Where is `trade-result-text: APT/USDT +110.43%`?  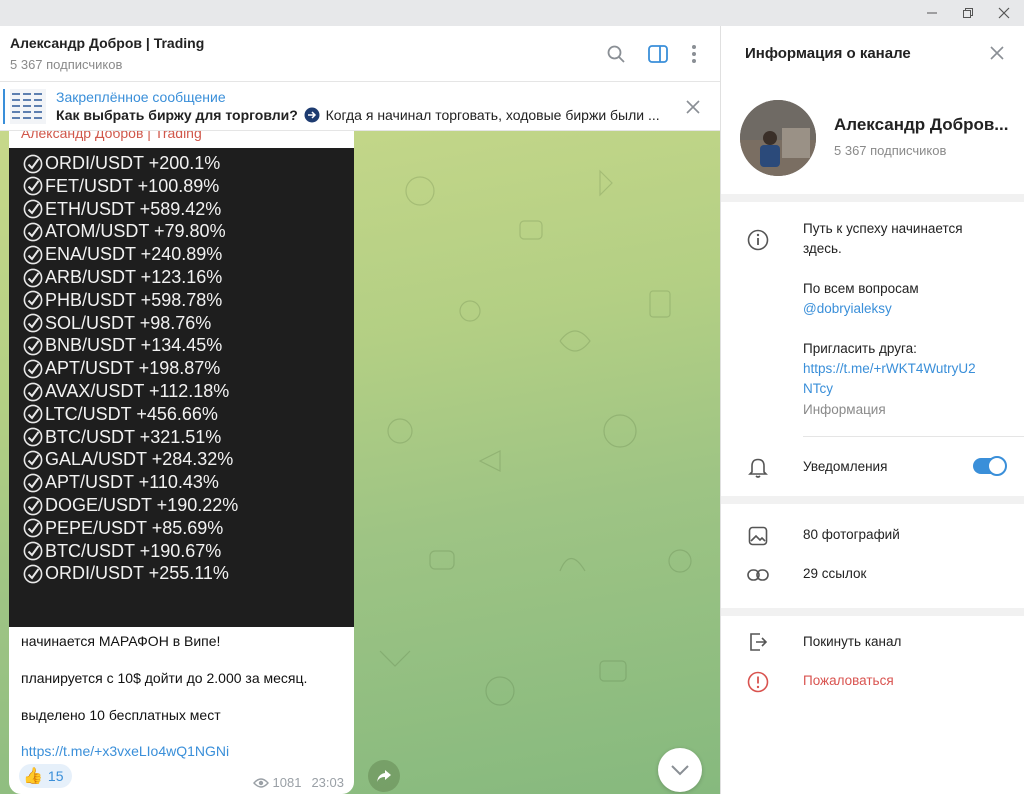
trade-result-text: APT/USDT +110.43% is located at coordinates (132, 482).